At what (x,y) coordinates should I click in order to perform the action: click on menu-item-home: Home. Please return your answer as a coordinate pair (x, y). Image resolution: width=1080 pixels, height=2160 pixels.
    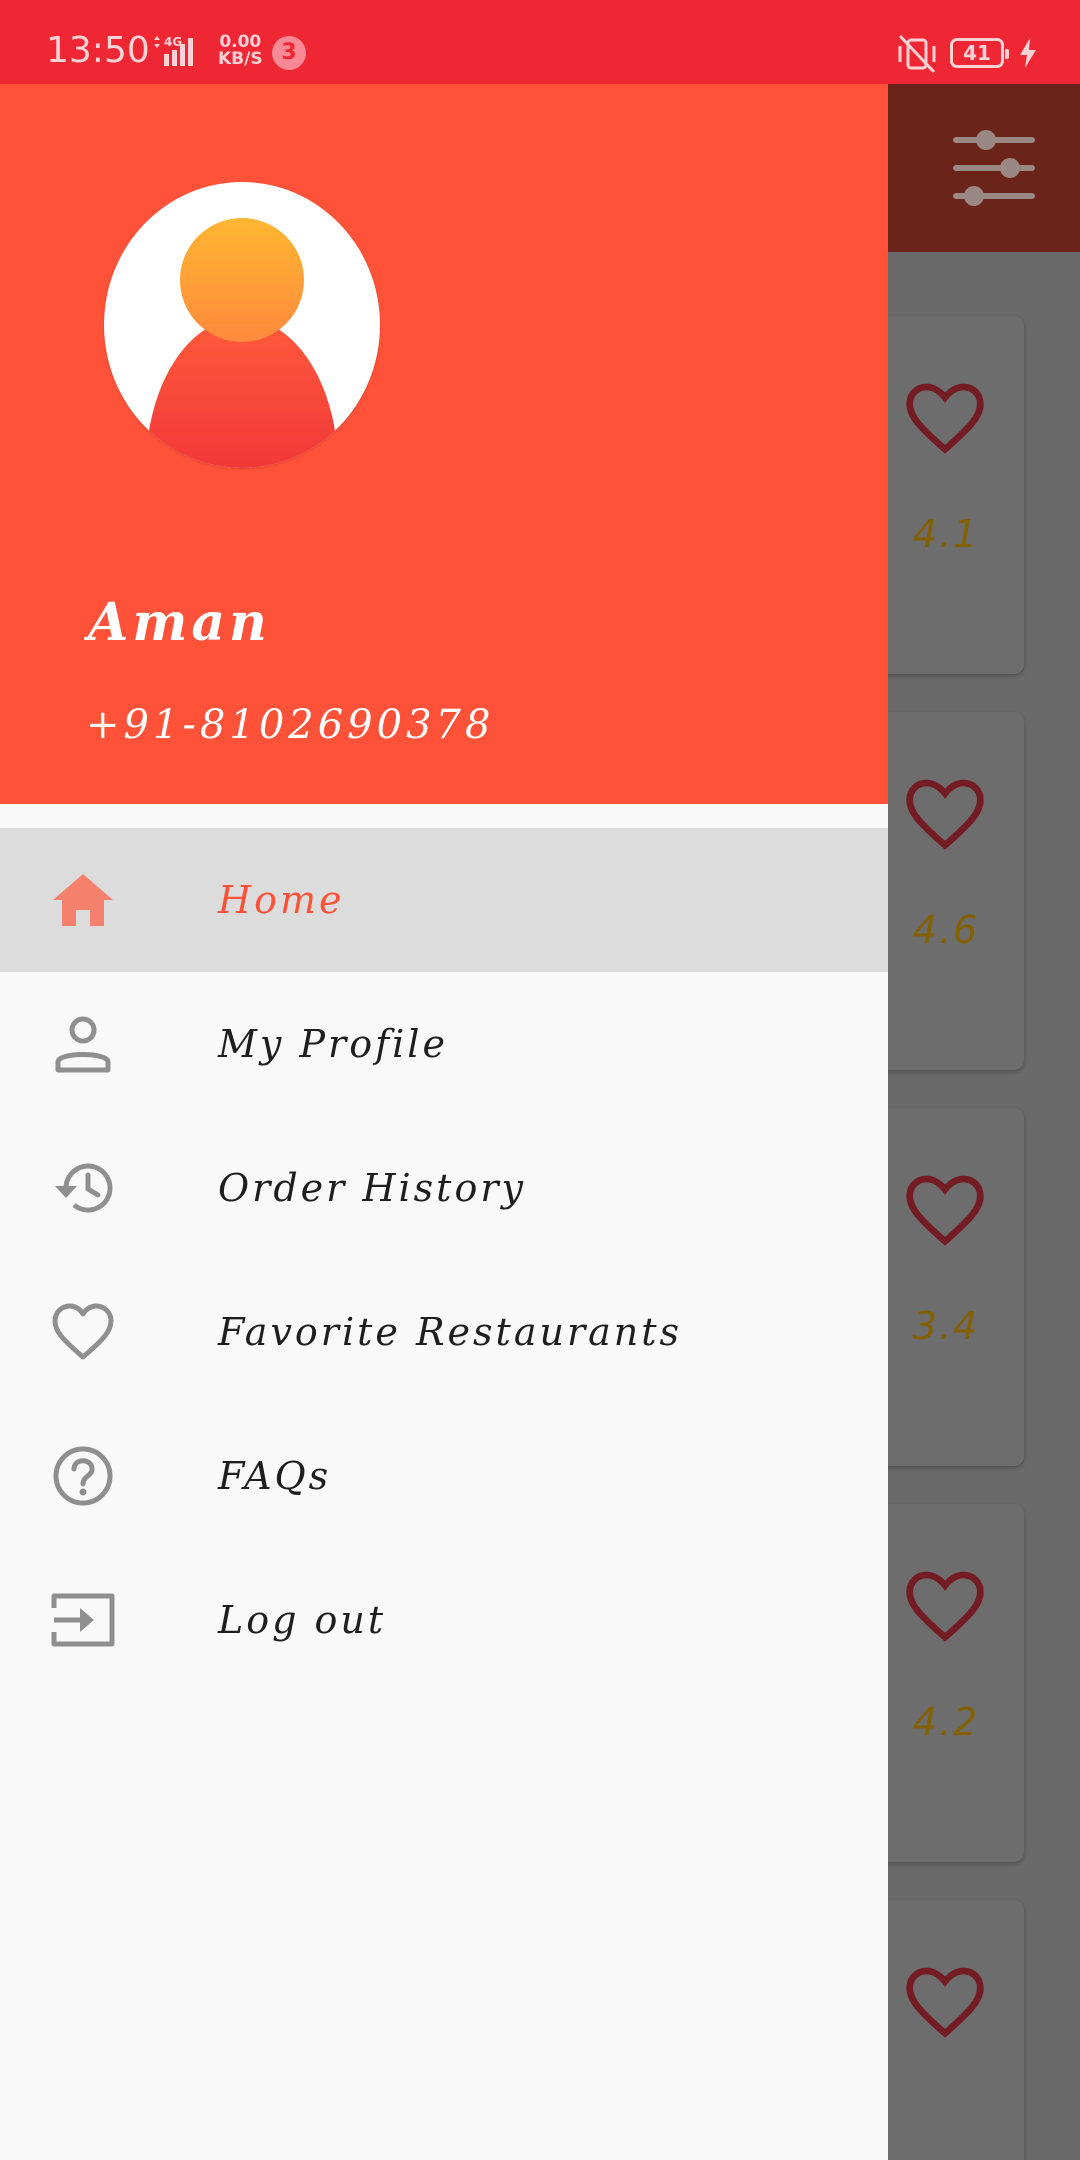
    Looking at the image, I should click on (444, 900).